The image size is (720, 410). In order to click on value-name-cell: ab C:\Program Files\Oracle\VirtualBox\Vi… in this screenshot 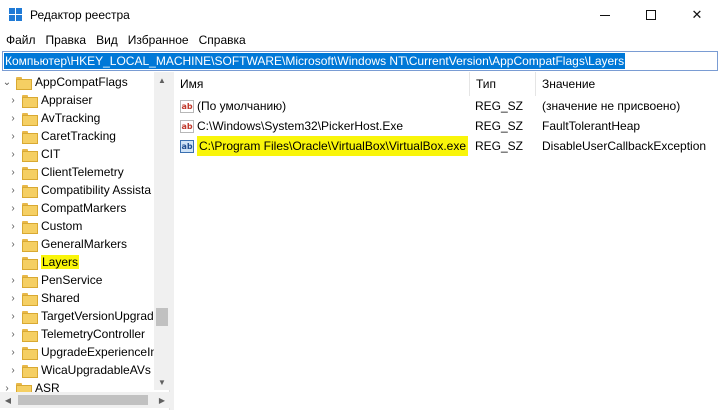, I will do `click(324, 146)`.